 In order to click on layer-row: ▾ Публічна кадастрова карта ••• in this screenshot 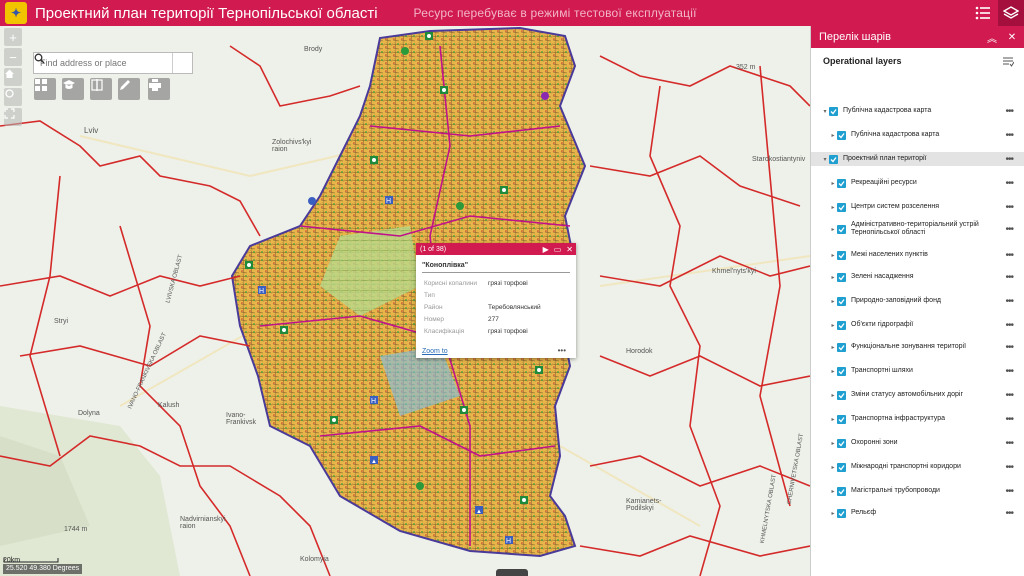, I will do `click(917, 111)`.